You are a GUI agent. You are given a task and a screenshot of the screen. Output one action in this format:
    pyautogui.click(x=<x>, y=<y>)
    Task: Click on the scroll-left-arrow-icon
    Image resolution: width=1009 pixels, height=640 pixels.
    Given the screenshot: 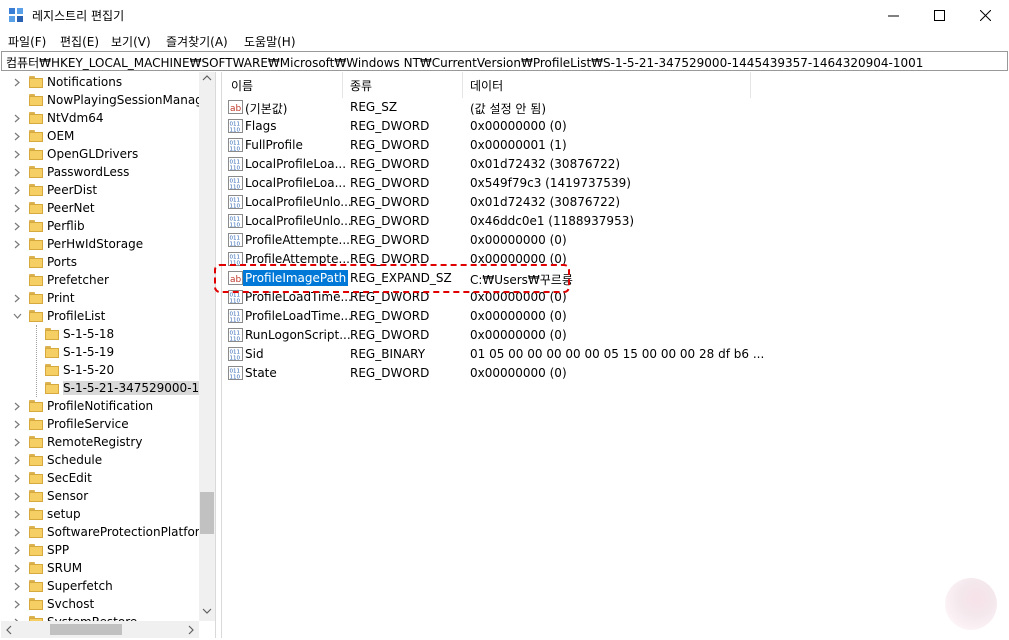 What is the action you would take?
    pyautogui.click(x=9, y=630)
    